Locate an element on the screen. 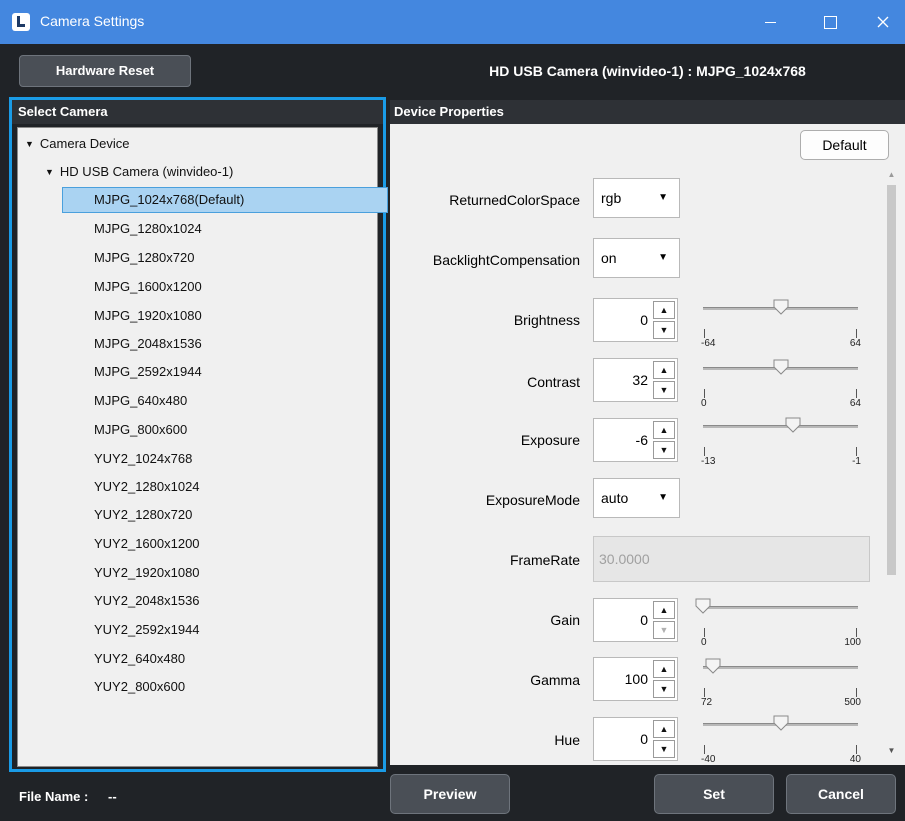 The height and width of the screenshot is (821, 905). exposure-slider: -13 -1 is located at coordinates (781, 443).